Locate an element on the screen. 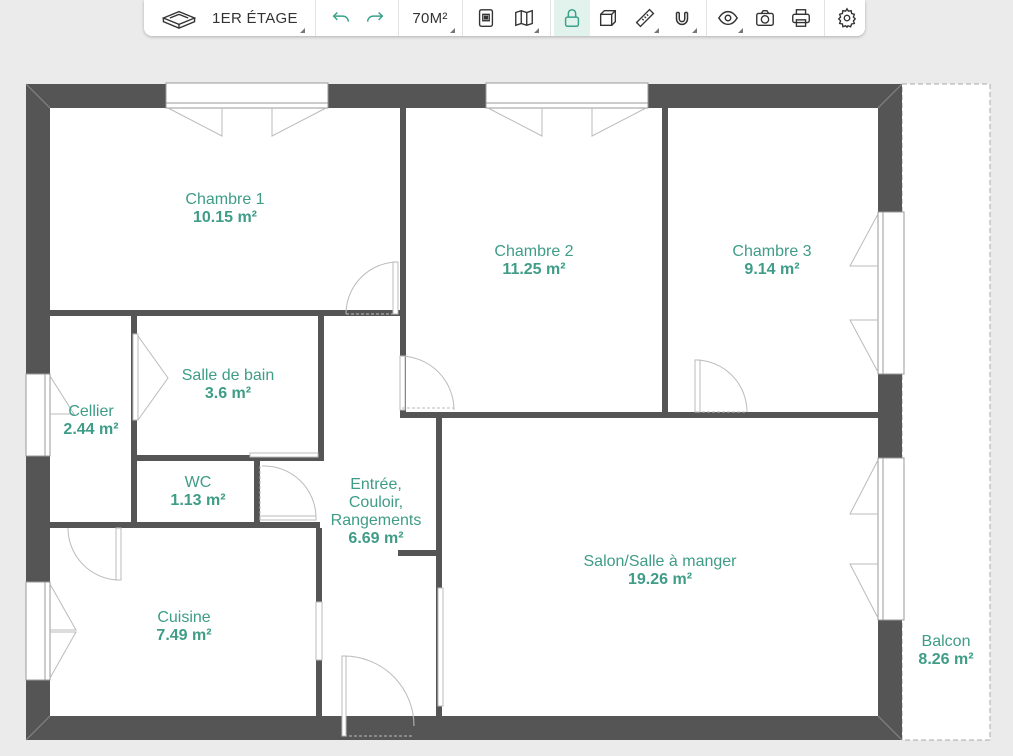 Image resolution: width=1013 pixels, height=756 pixels. room-area: 6.69 m² is located at coordinates (376, 538).